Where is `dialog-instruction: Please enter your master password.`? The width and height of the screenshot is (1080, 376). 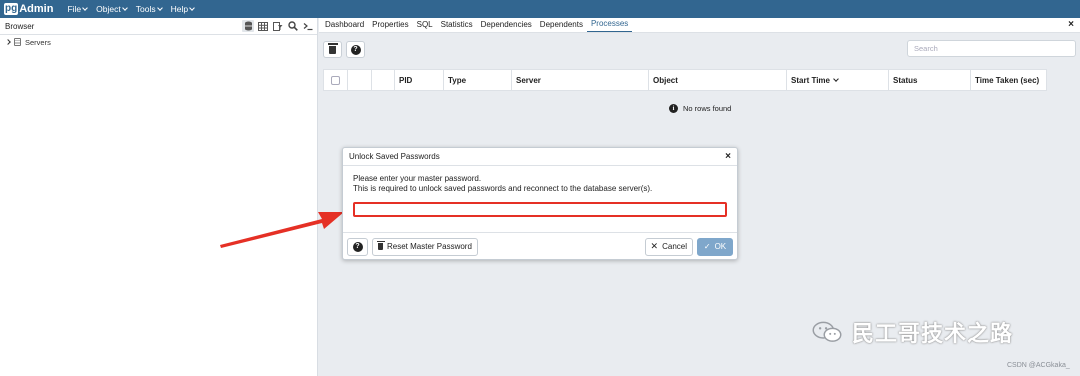 dialog-instruction: Please enter your master password. is located at coordinates (417, 178).